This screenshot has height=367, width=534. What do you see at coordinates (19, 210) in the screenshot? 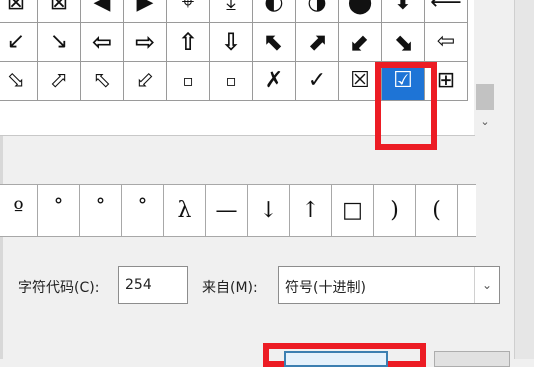
I see `recent-symbol-cell: º` at bounding box center [19, 210].